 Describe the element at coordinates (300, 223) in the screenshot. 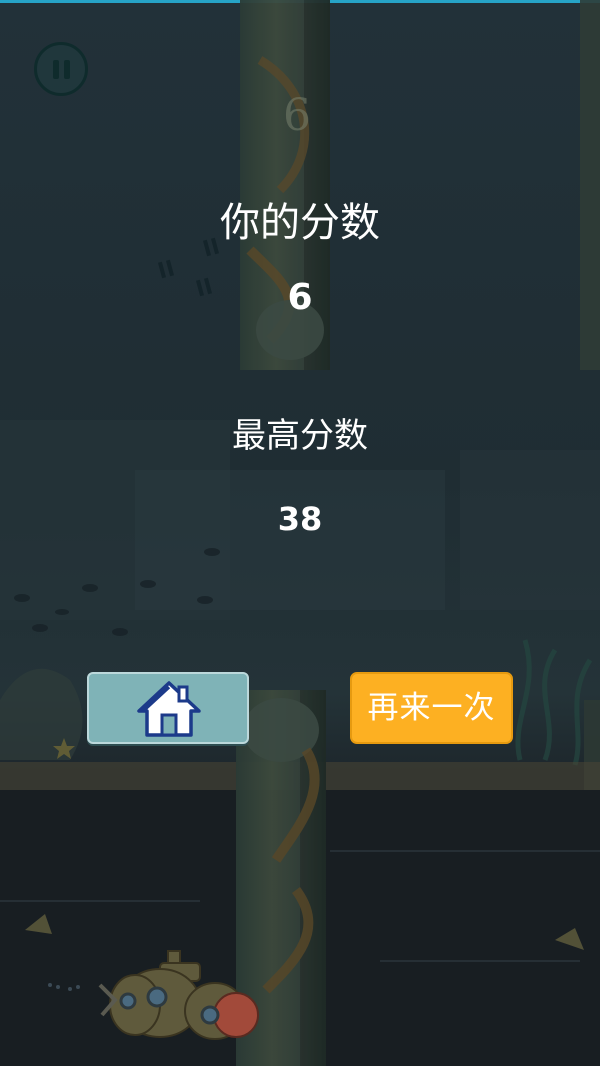

I see `your-score-label: 你的分数` at that location.